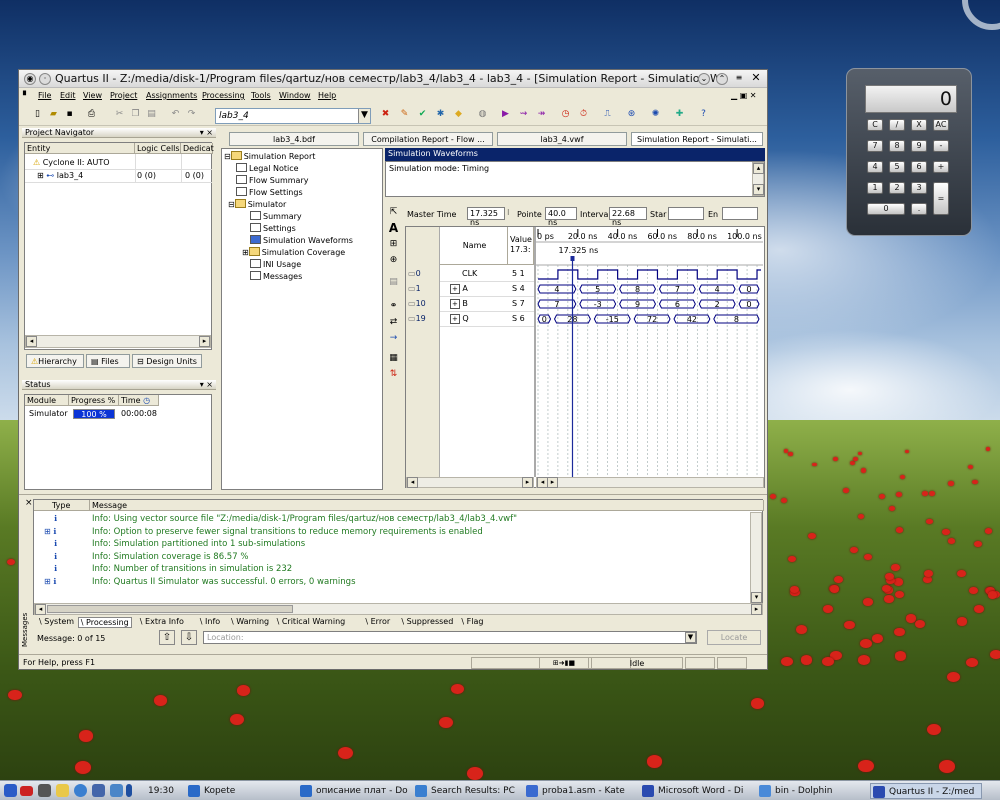 This screenshot has width=1000, height=800. What do you see at coordinates (472, 622) in the screenshot?
I see `message-tab: \ Flag` at bounding box center [472, 622].